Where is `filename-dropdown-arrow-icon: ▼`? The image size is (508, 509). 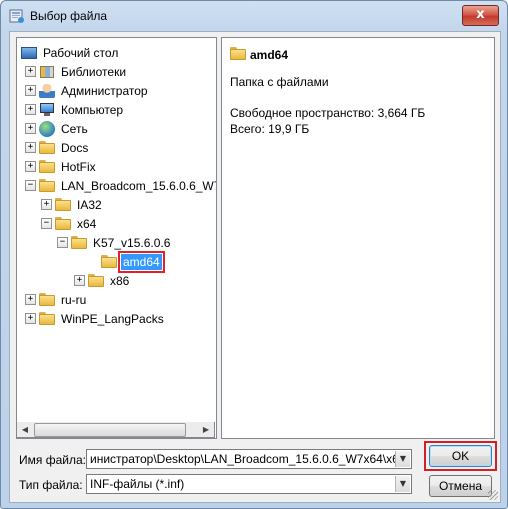 filename-dropdown-arrow-icon: ▼ is located at coordinates (402, 459).